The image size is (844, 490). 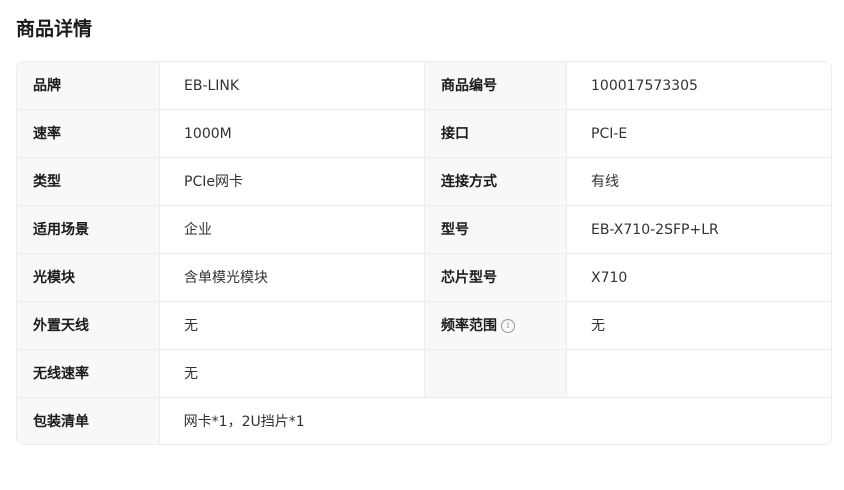 I want to click on spec-value-empty, so click(x=699, y=373).